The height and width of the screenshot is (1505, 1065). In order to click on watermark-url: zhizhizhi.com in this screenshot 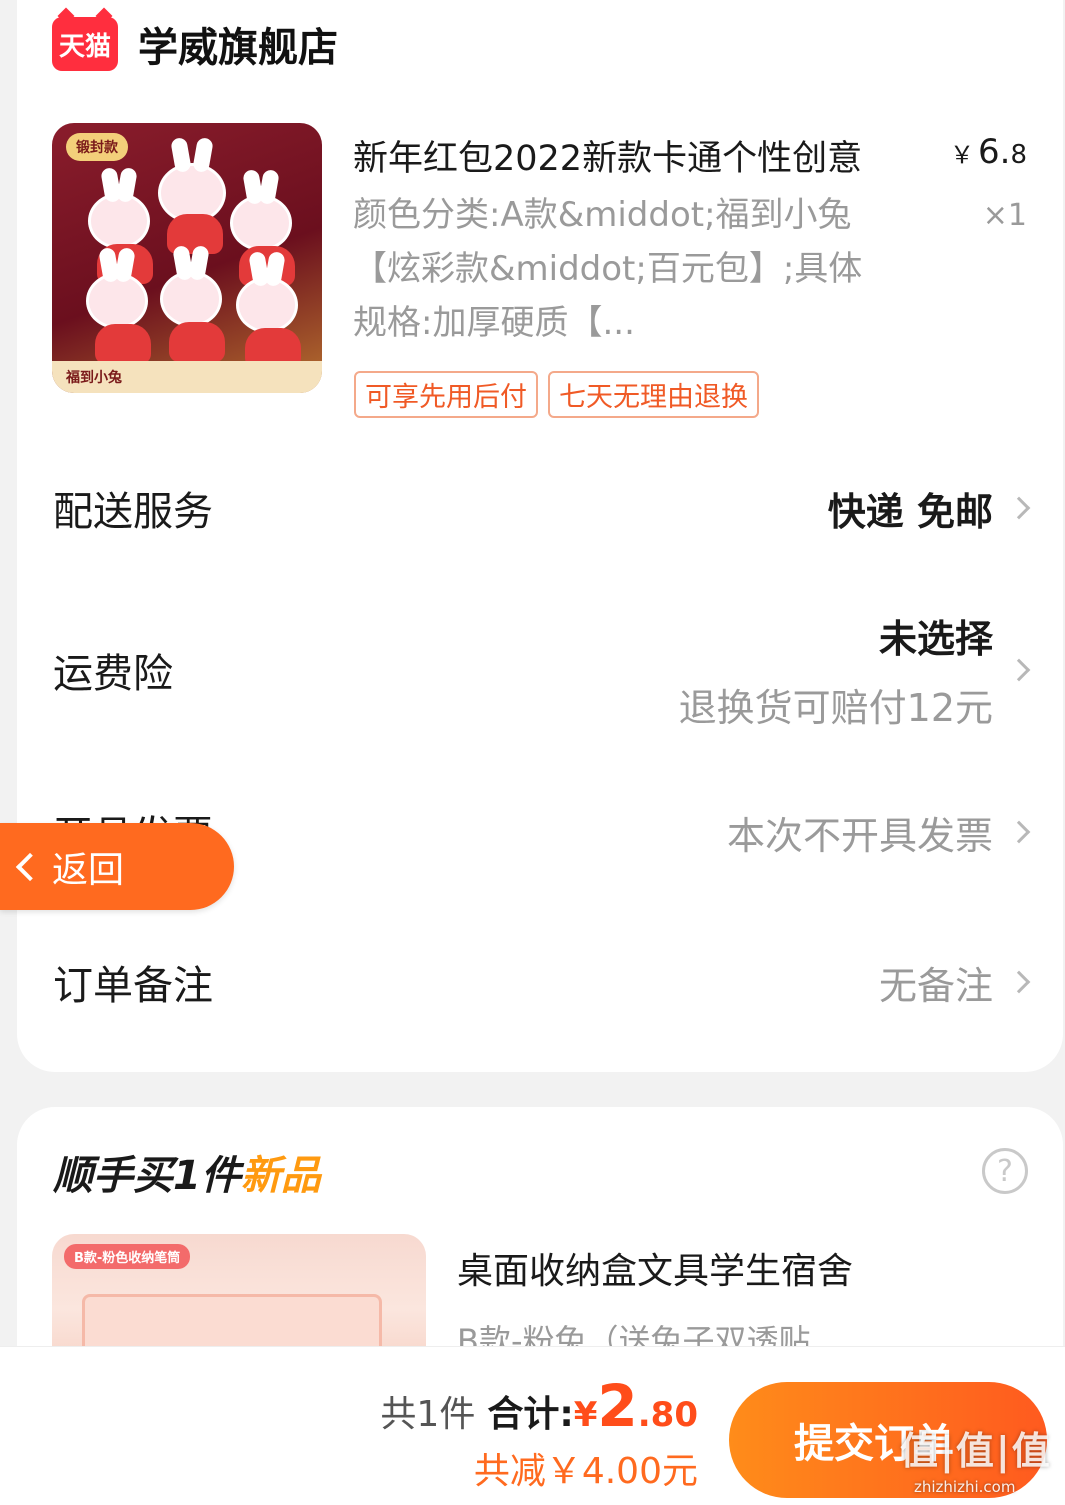, I will do `click(965, 1487)`.